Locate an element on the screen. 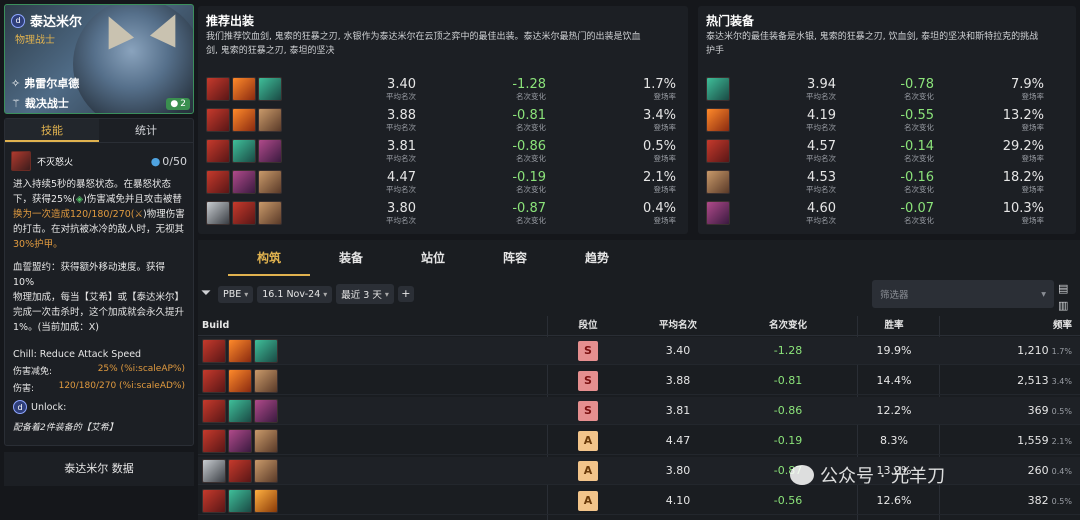  desc-fragment: )物理伤害 is located at coordinates (164, 214).